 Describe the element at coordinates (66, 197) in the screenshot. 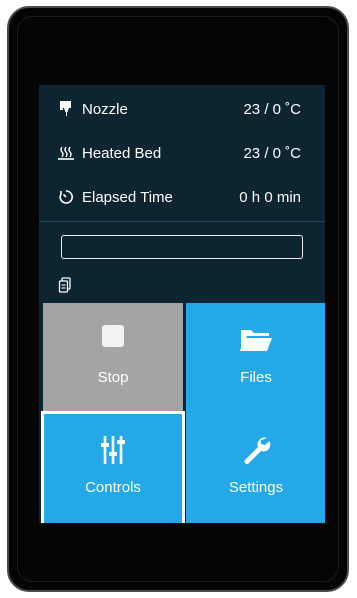

I see `timer-icon` at that location.